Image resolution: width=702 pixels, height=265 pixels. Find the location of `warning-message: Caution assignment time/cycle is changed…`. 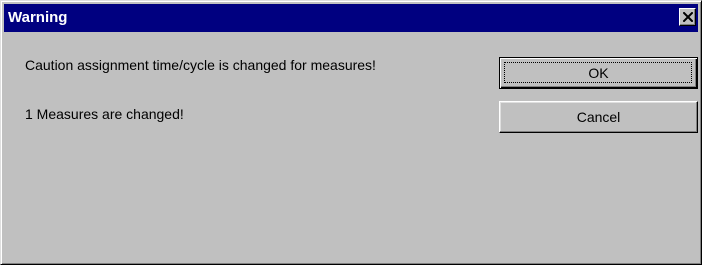

warning-message: Caution assignment time/cycle is changed… is located at coordinates (200, 65).